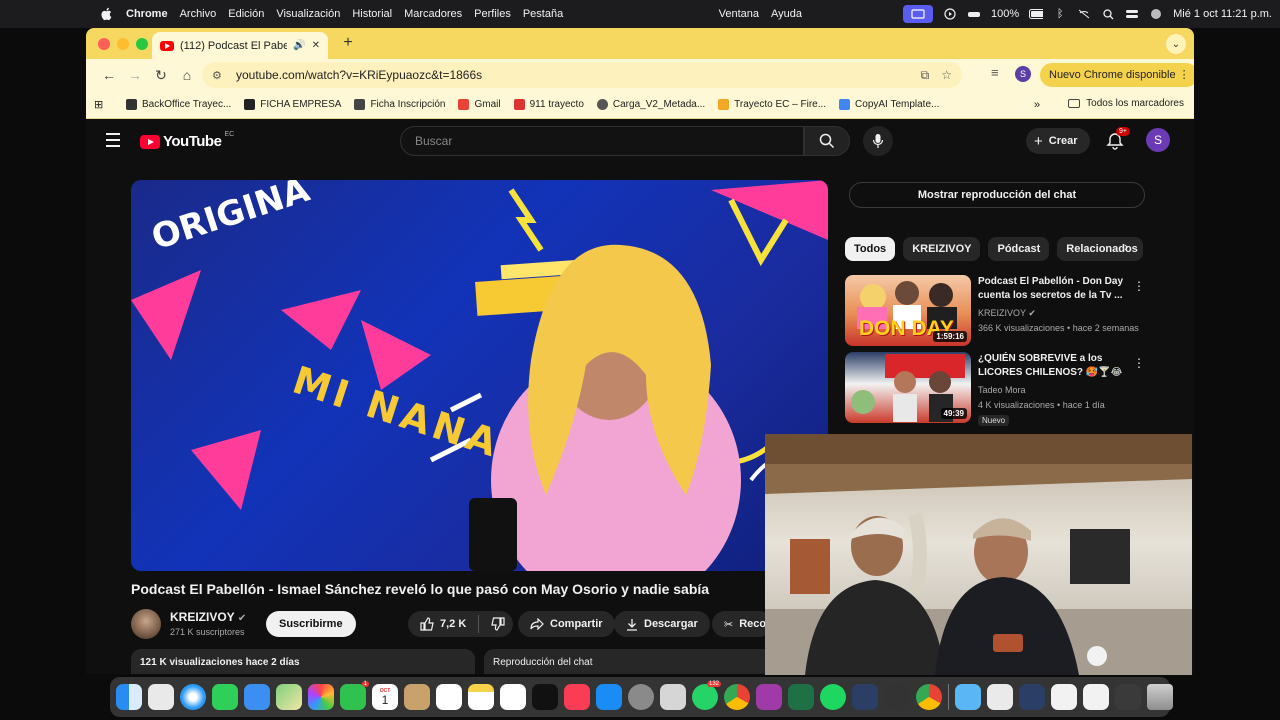 Image resolution: width=1280 pixels, height=720 pixels. What do you see at coordinates (240, 45) in the screenshot?
I see `tab-youtube: (112) Podcast El Pabellón 🔊 ✕` at bounding box center [240, 45].